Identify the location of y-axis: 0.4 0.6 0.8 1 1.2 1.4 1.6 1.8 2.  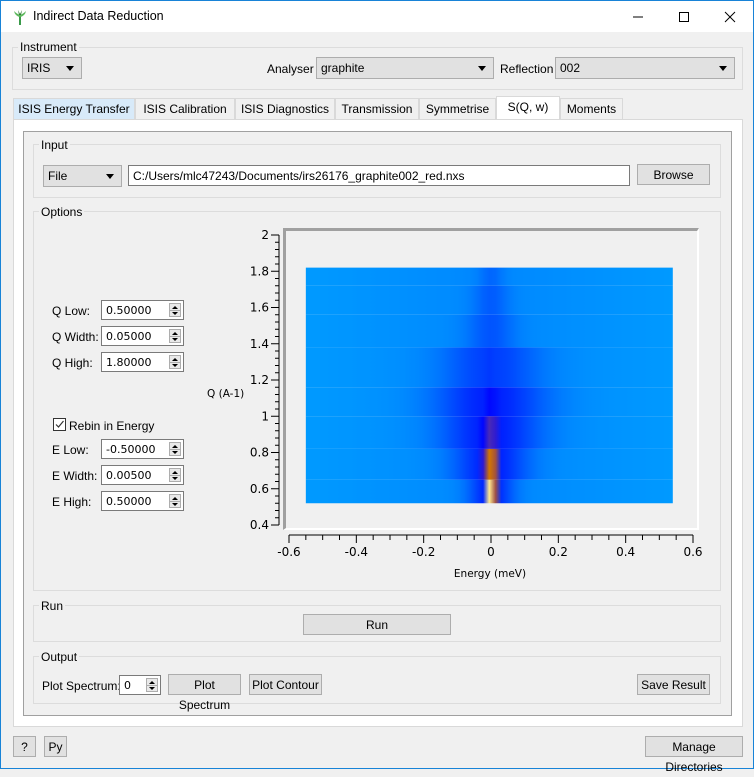
(265, 380).